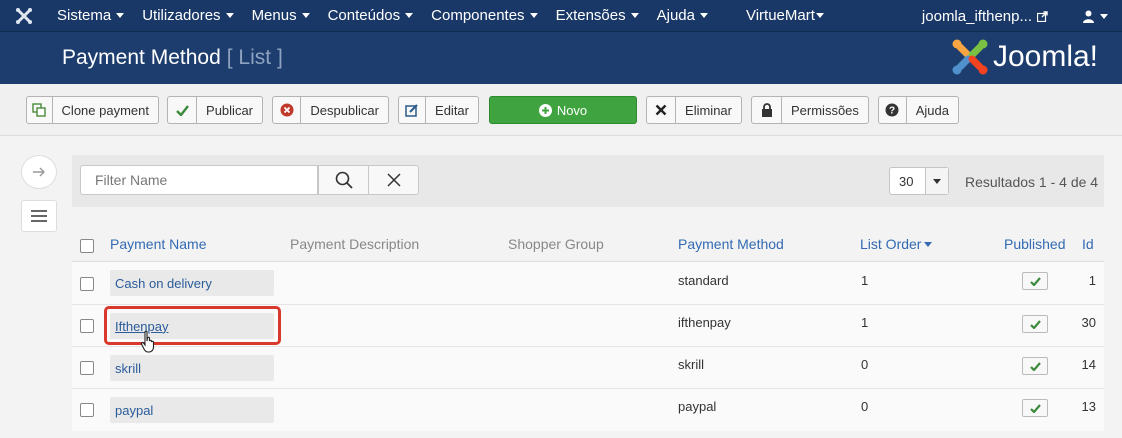 Image resolution: width=1122 pixels, height=438 pixels. What do you see at coordinates (597, 16) in the screenshot?
I see `menu-extensoes: Extensões` at bounding box center [597, 16].